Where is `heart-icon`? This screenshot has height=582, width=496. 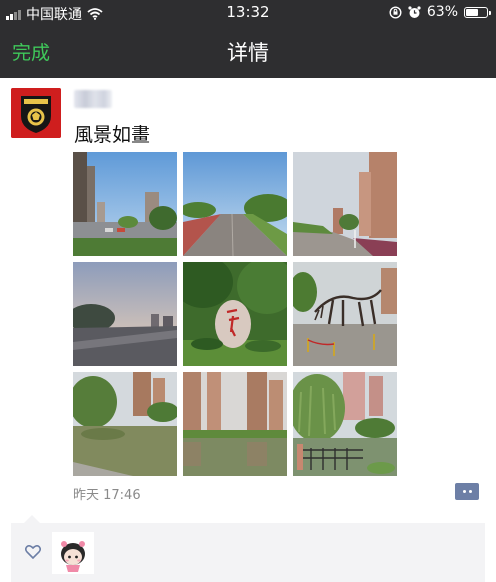 heart-icon is located at coordinates (33, 552).